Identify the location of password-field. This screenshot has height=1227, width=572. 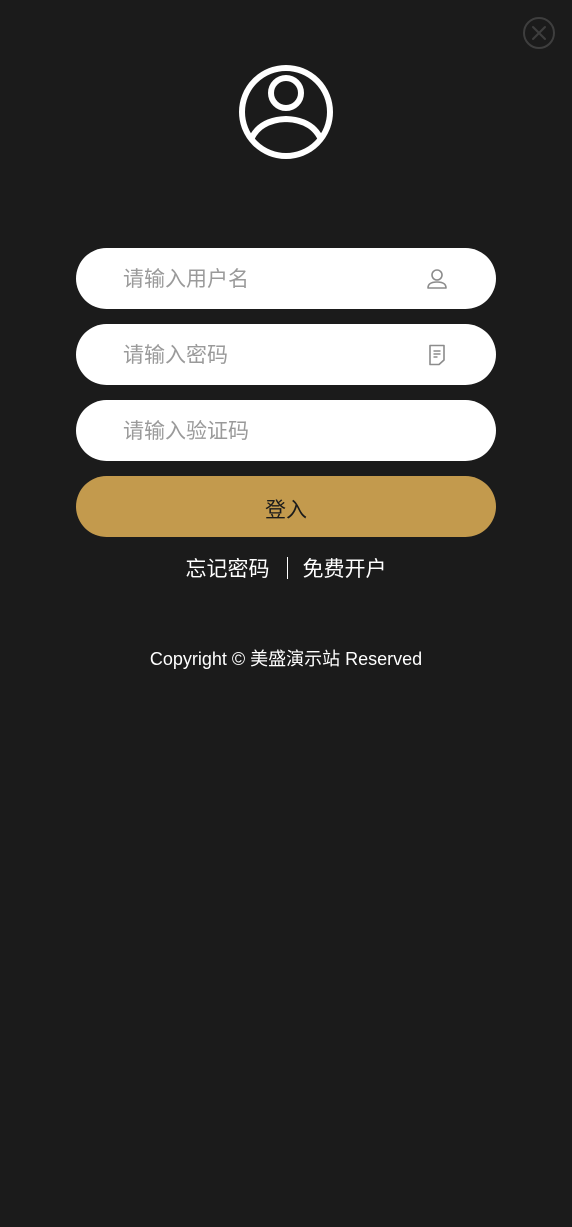
(286, 354).